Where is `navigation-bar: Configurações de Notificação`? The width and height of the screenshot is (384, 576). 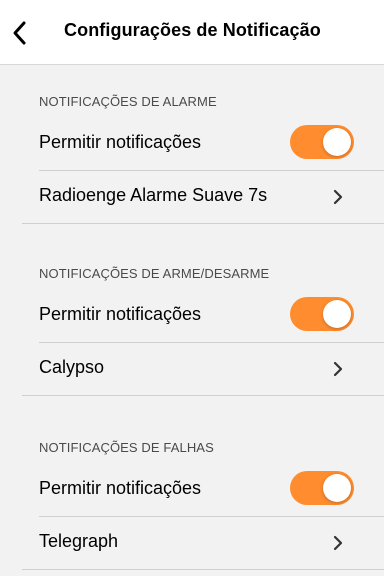
navigation-bar: Configurações de Notificação is located at coordinates (192, 32).